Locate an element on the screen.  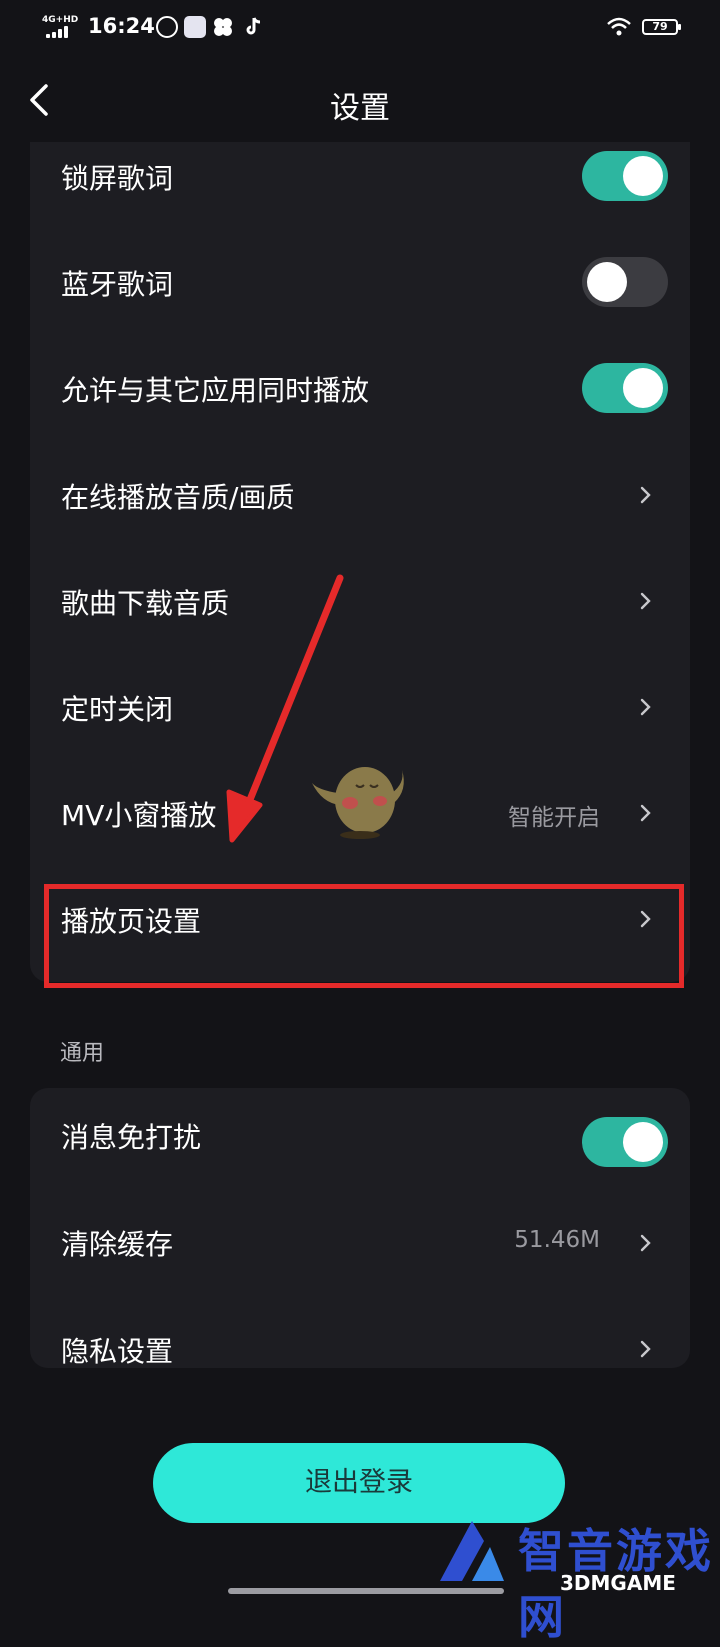
settings-row-label: 锁屏歌词 is located at coordinates (117, 178).